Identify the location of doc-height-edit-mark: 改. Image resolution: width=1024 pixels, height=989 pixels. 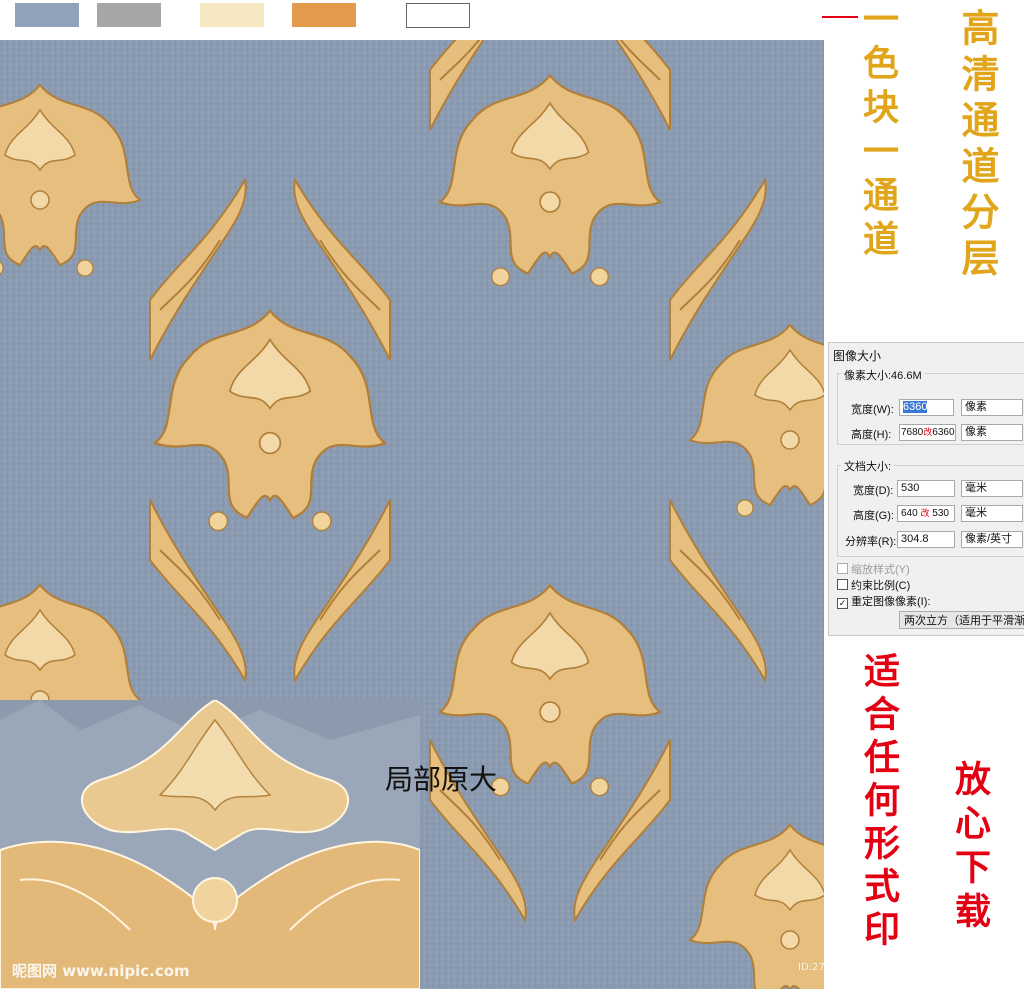
(925, 513).